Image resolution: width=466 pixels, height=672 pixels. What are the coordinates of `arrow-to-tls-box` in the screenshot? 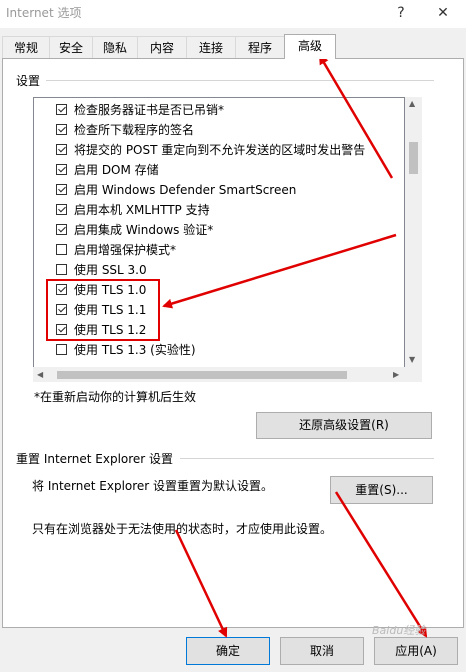 It's located at (279, 271).